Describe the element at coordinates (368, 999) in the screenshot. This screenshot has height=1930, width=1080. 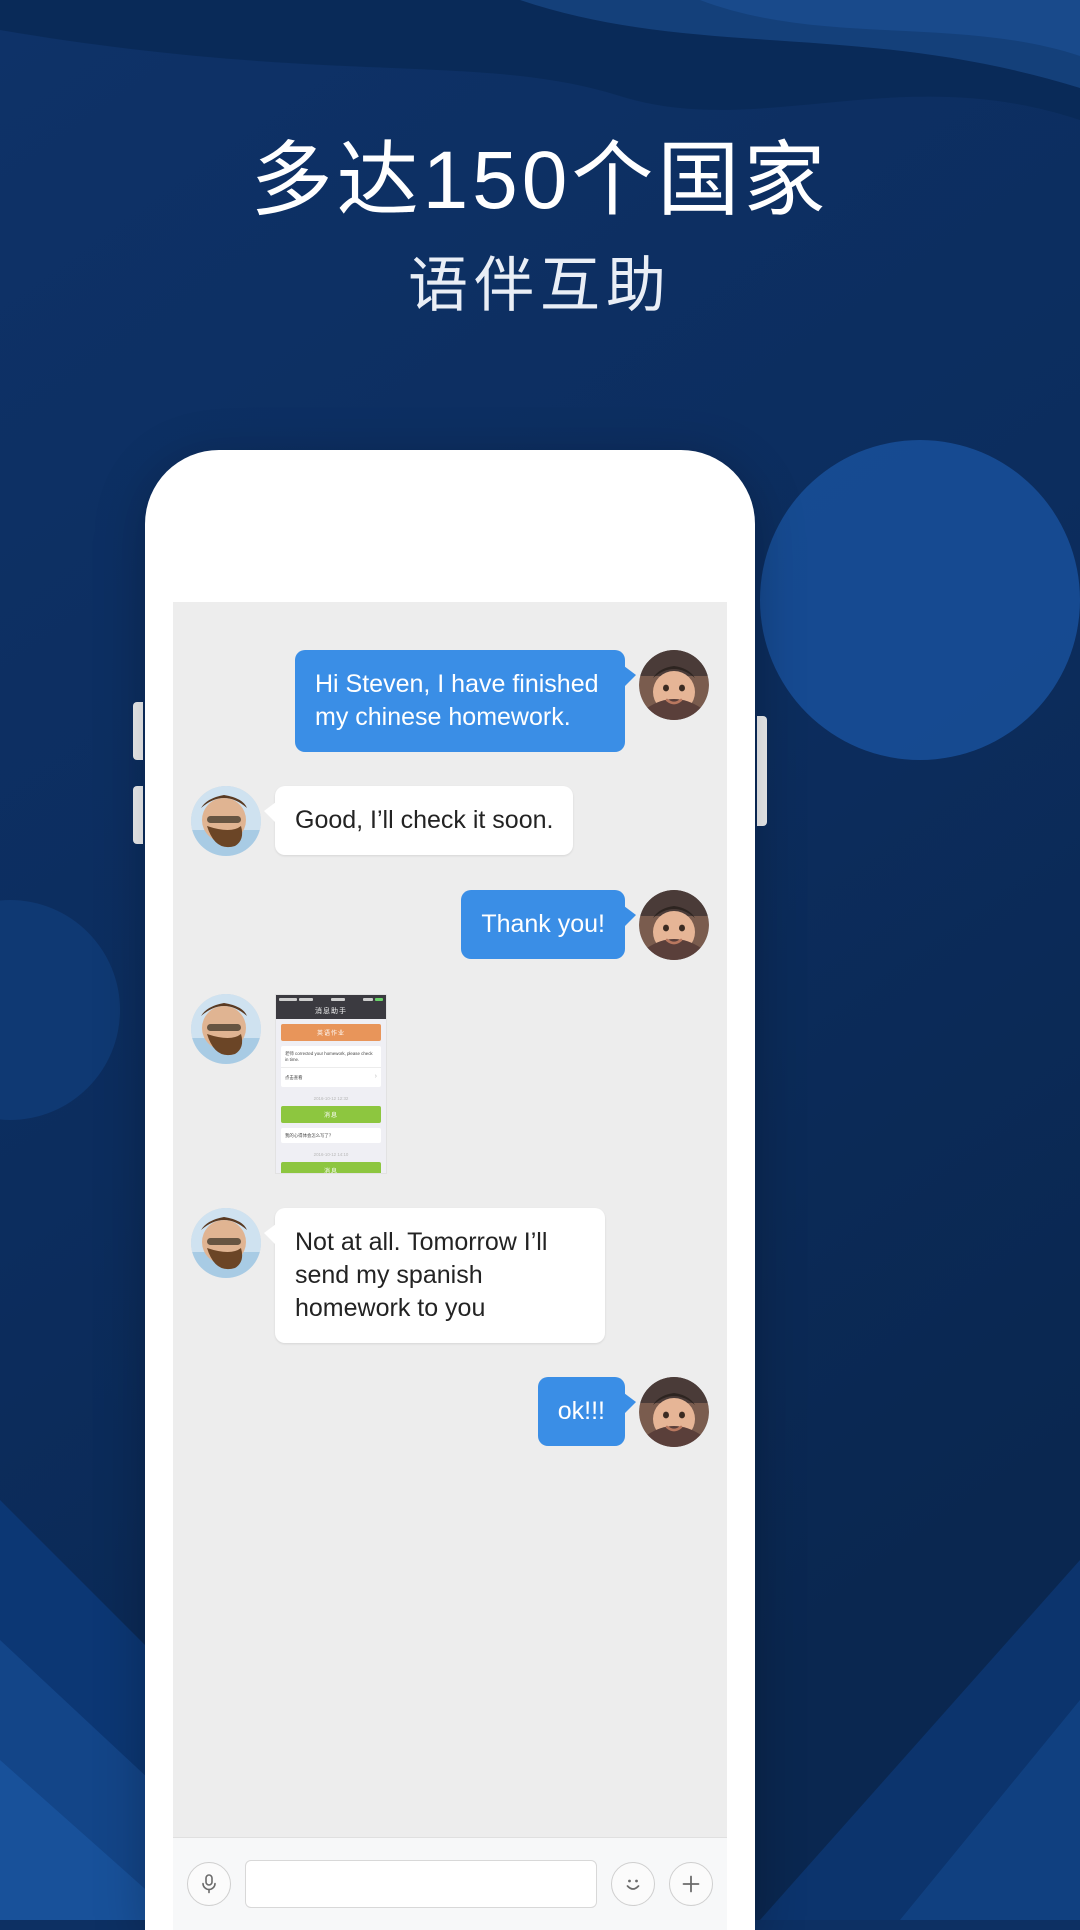
I see `mini-bluetooth-icon` at that location.